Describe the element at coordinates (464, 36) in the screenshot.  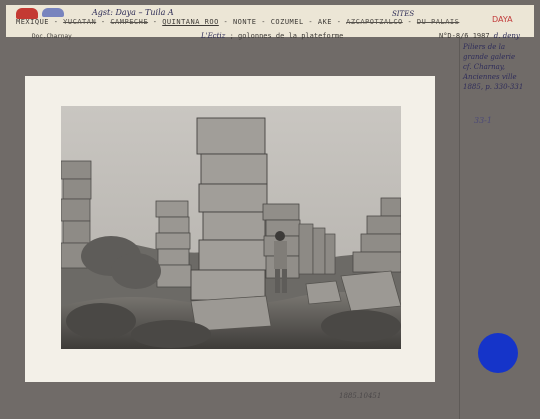
I see `ref-code-number: N°D-8/6 1987` at that location.